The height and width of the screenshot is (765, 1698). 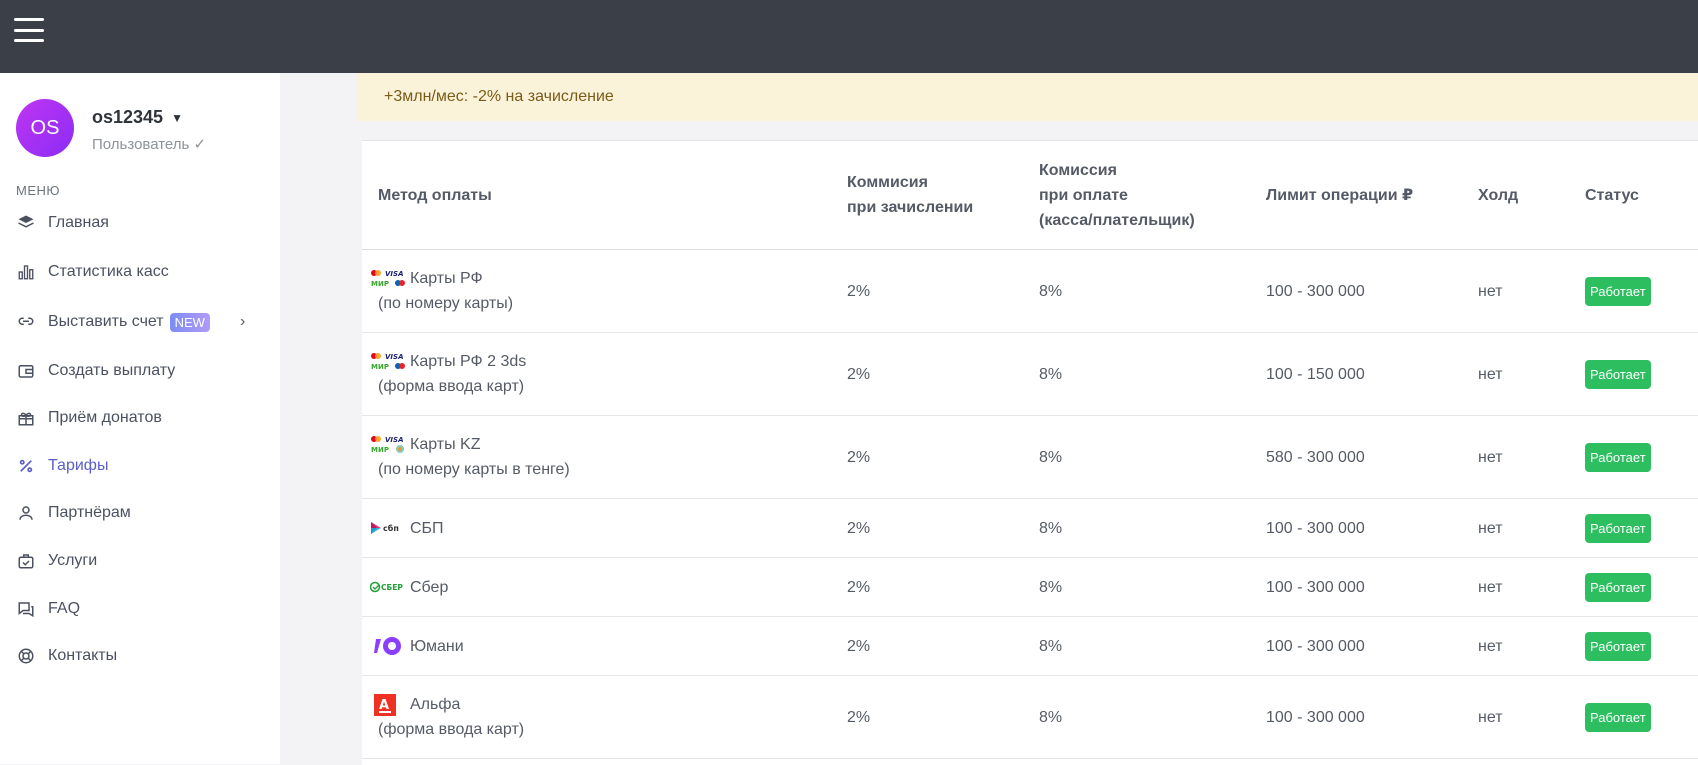 I want to click on sidebar-item-payout: Создать выплату, so click(x=141, y=371).